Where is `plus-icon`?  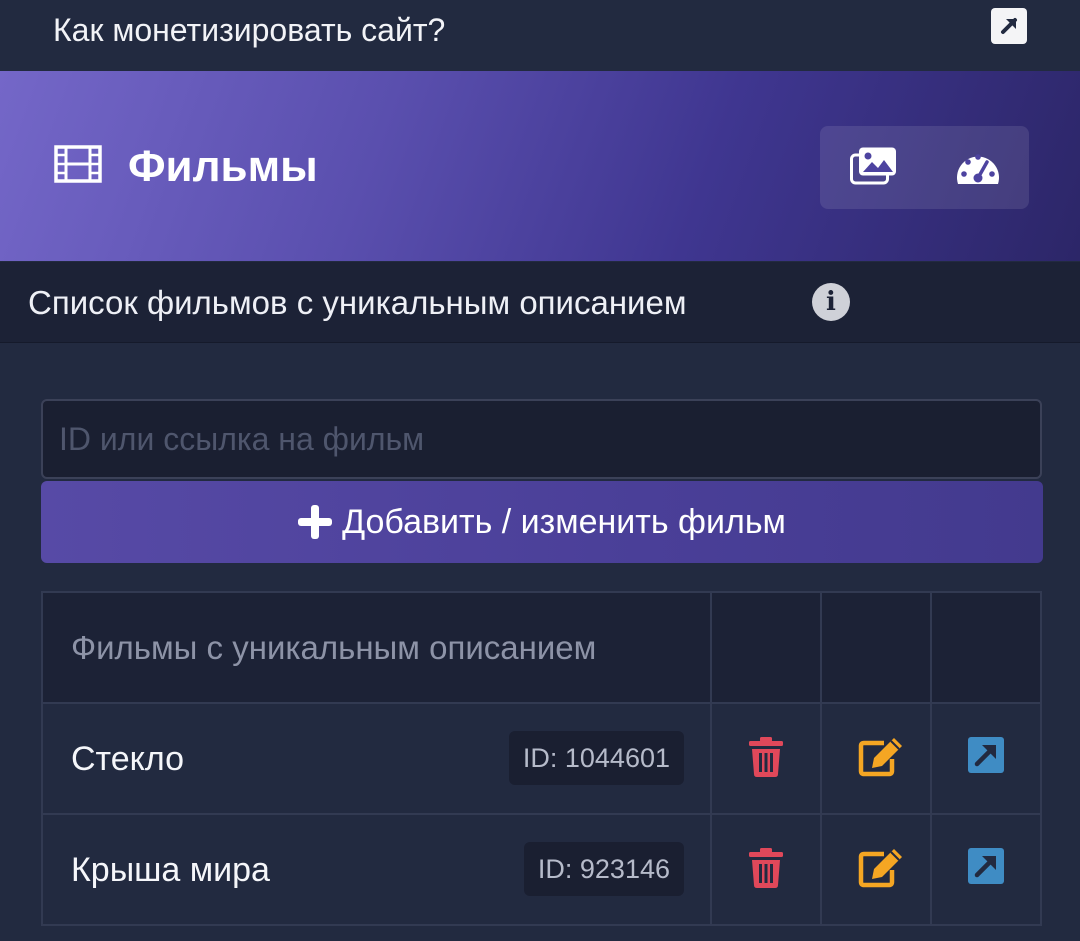
plus-icon is located at coordinates (315, 522).